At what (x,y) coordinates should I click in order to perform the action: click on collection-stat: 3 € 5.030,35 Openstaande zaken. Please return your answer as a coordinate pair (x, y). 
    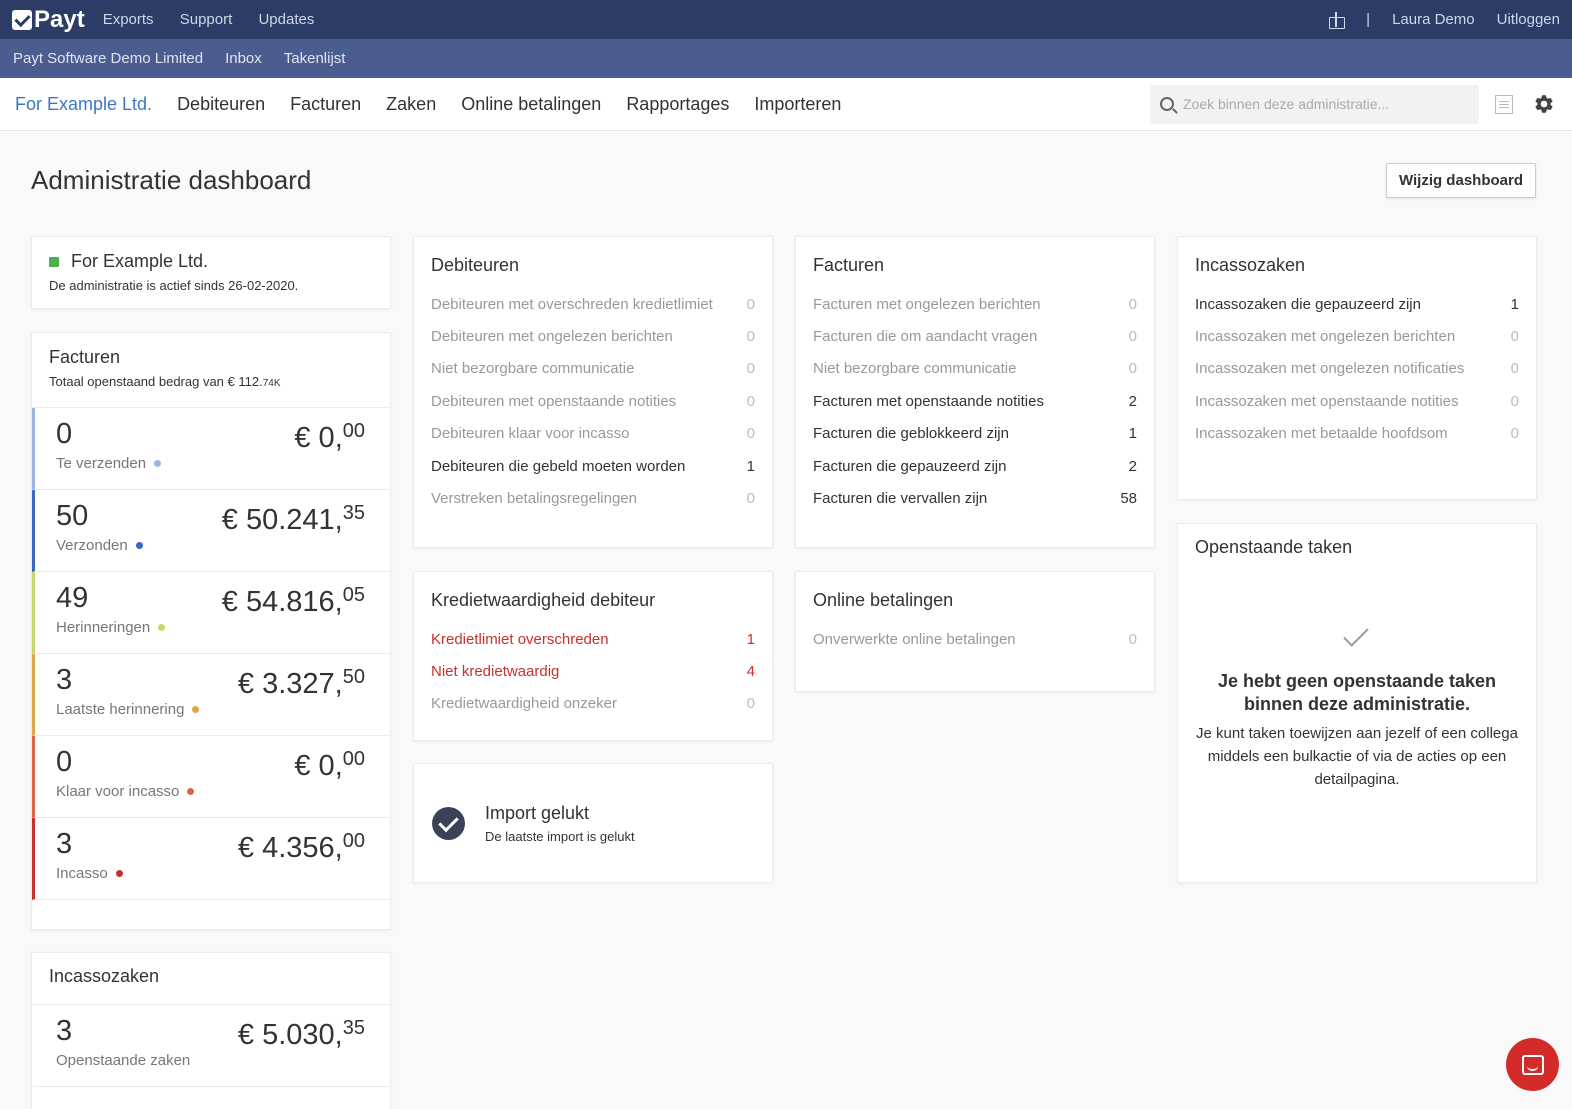
    Looking at the image, I should click on (211, 1046).